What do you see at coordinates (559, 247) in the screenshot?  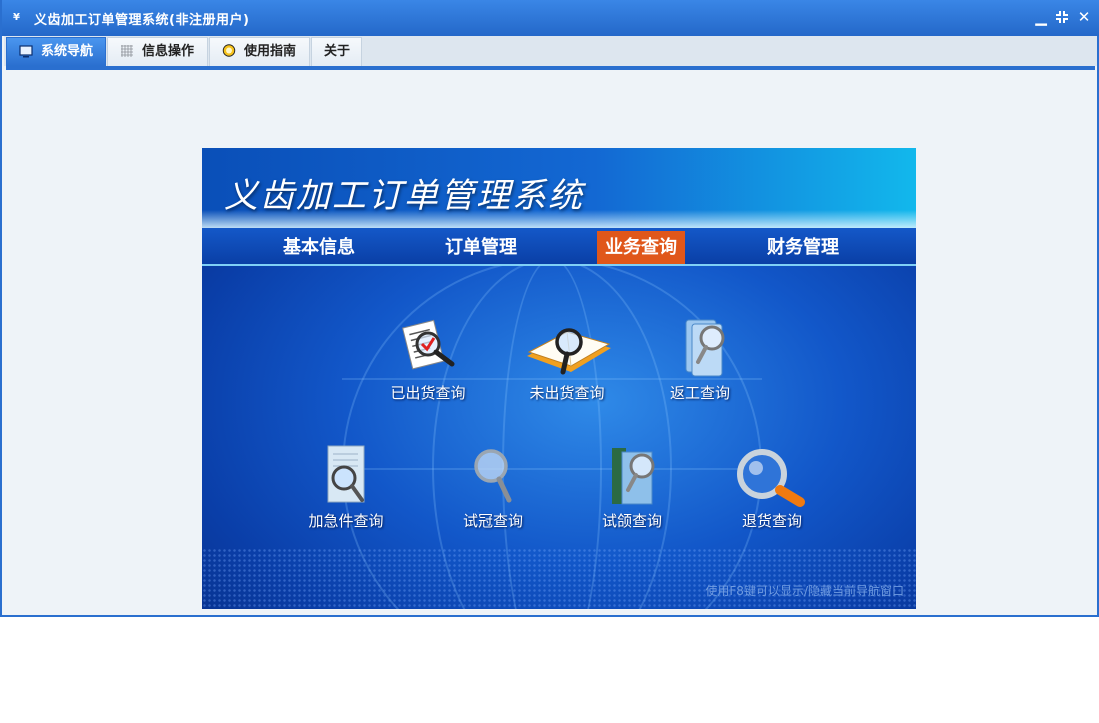 I see `module-nav: 基本信息 订单管理 业务查询 财务管理` at bounding box center [559, 247].